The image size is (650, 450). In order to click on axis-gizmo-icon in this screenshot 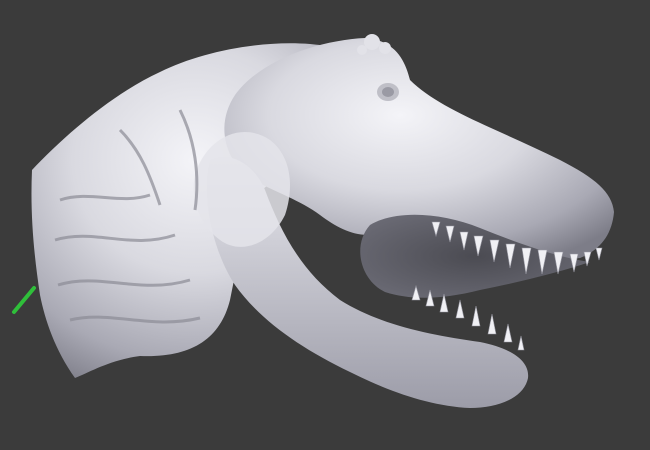, I will do `click(24, 300)`.